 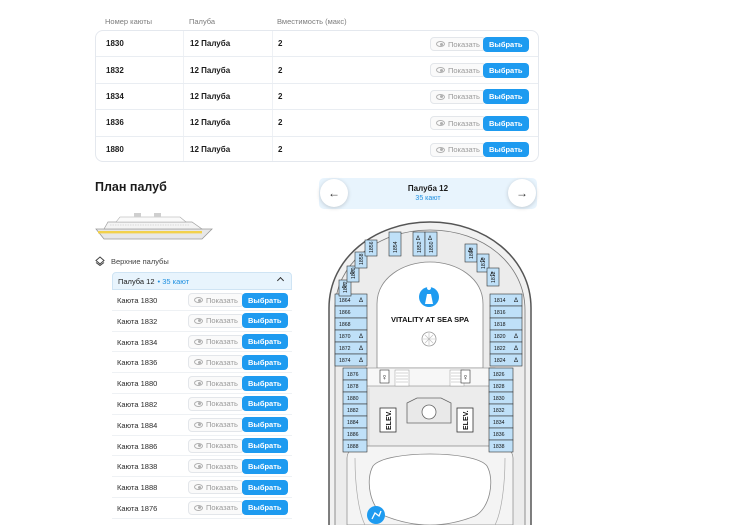 I want to click on map-cabin-number: 1866, so click(x=345, y=313).